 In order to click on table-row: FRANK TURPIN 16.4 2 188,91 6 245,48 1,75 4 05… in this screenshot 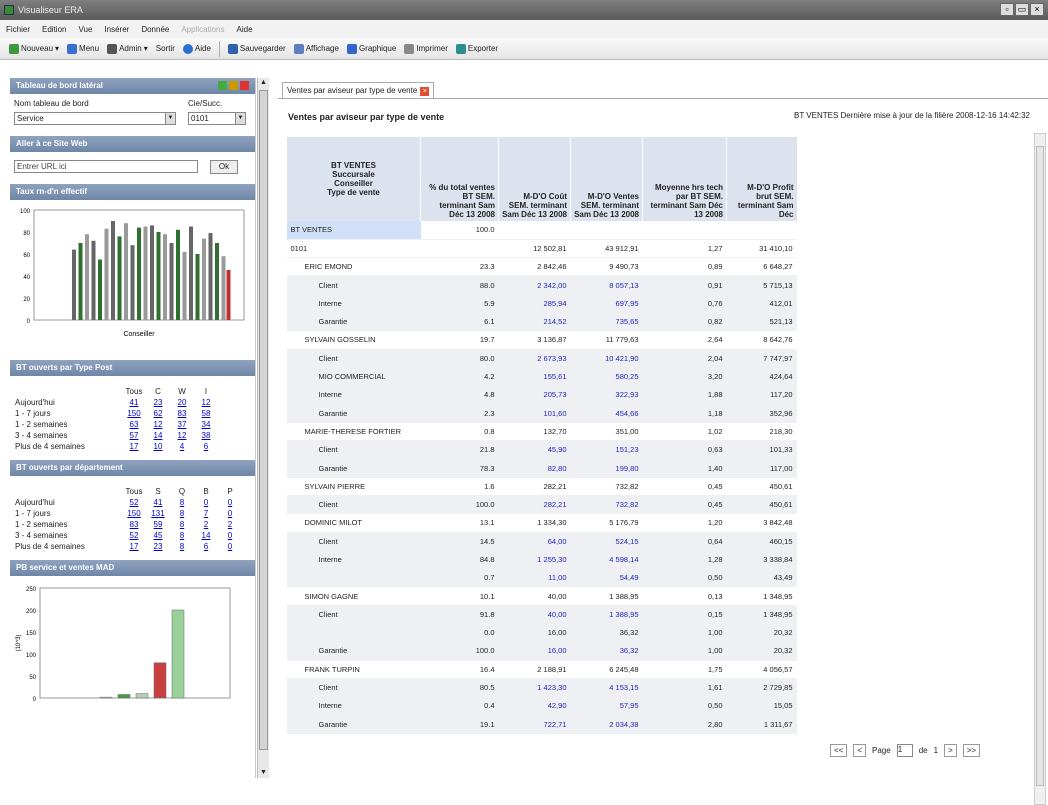, I will do `click(541, 669)`.